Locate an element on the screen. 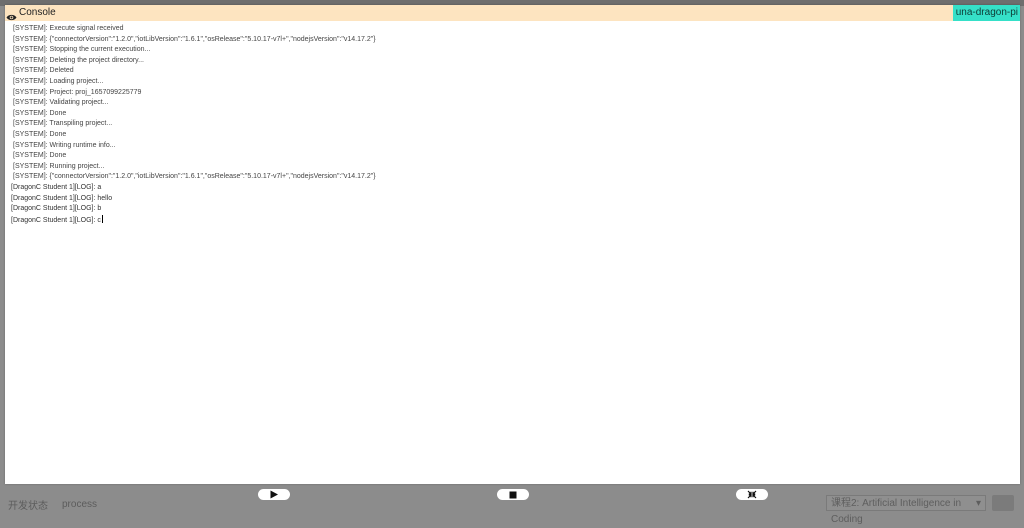 This screenshot has height=528, width=1024. collapse-button is located at coordinates (752, 494).